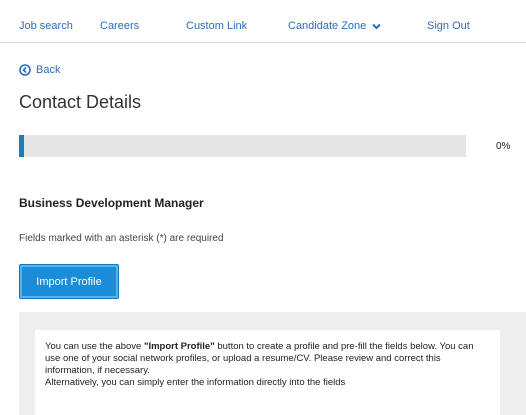 The image size is (526, 415). What do you see at coordinates (119, 26) in the screenshot?
I see `nav-careers: Careers` at bounding box center [119, 26].